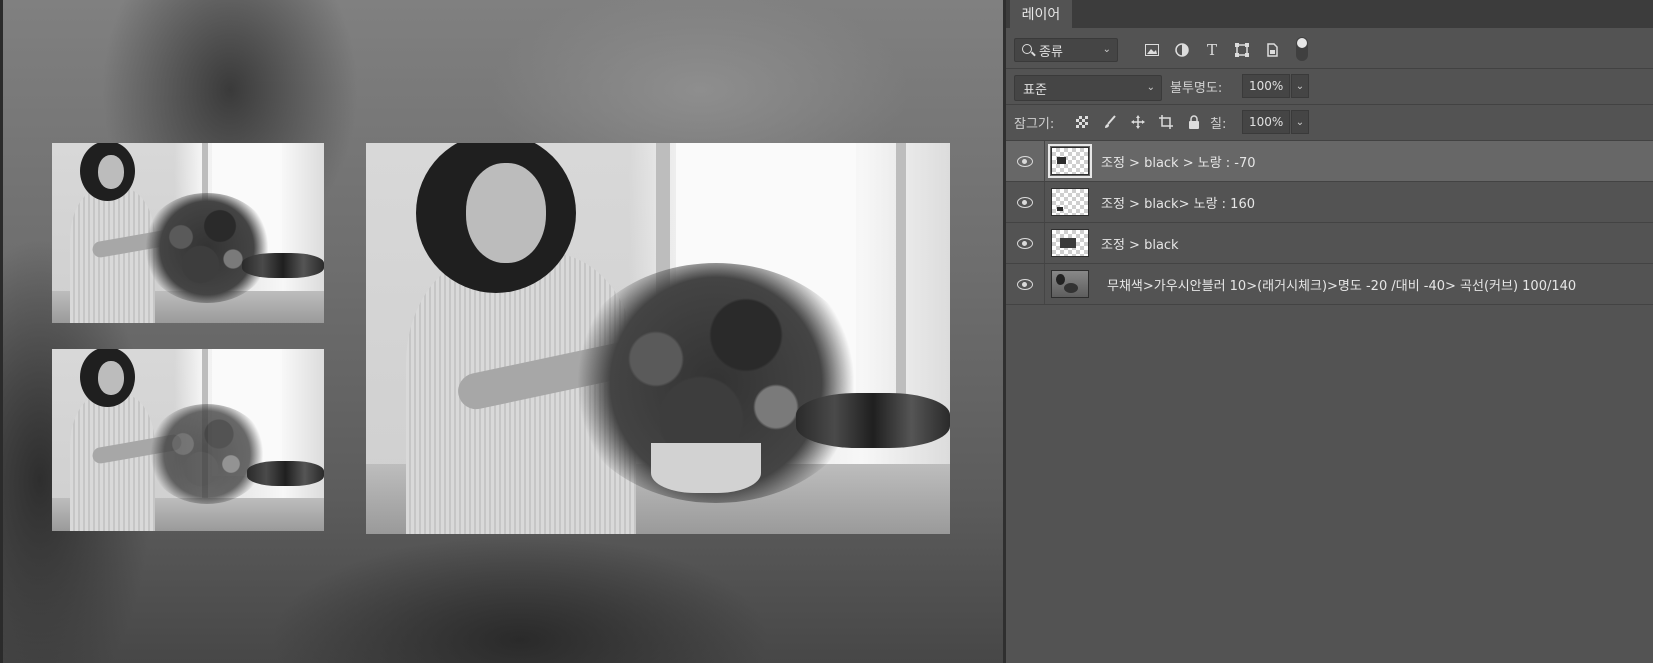 Image resolution: width=1653 pixels, height=663 pixels. Describe the element at coordinates (1272, 50) in the screenshot. I see `smart-object-filter-icon` at that location.